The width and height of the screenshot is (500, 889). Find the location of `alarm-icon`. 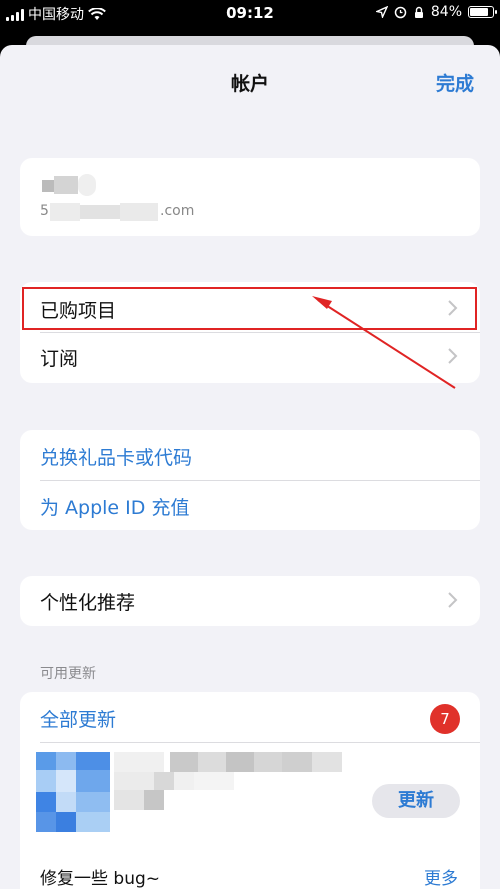

alarm-icon is located at coordinates (400, 12).